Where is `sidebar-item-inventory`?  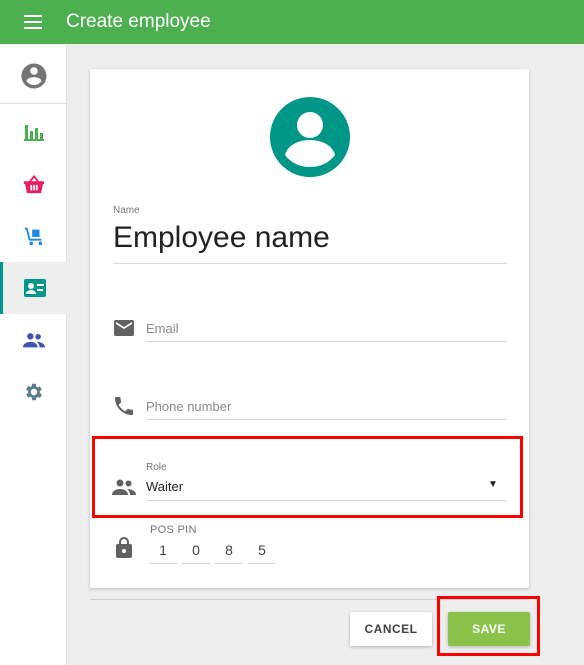
sidebar-item-inventory is located at coordinates (33, 236).